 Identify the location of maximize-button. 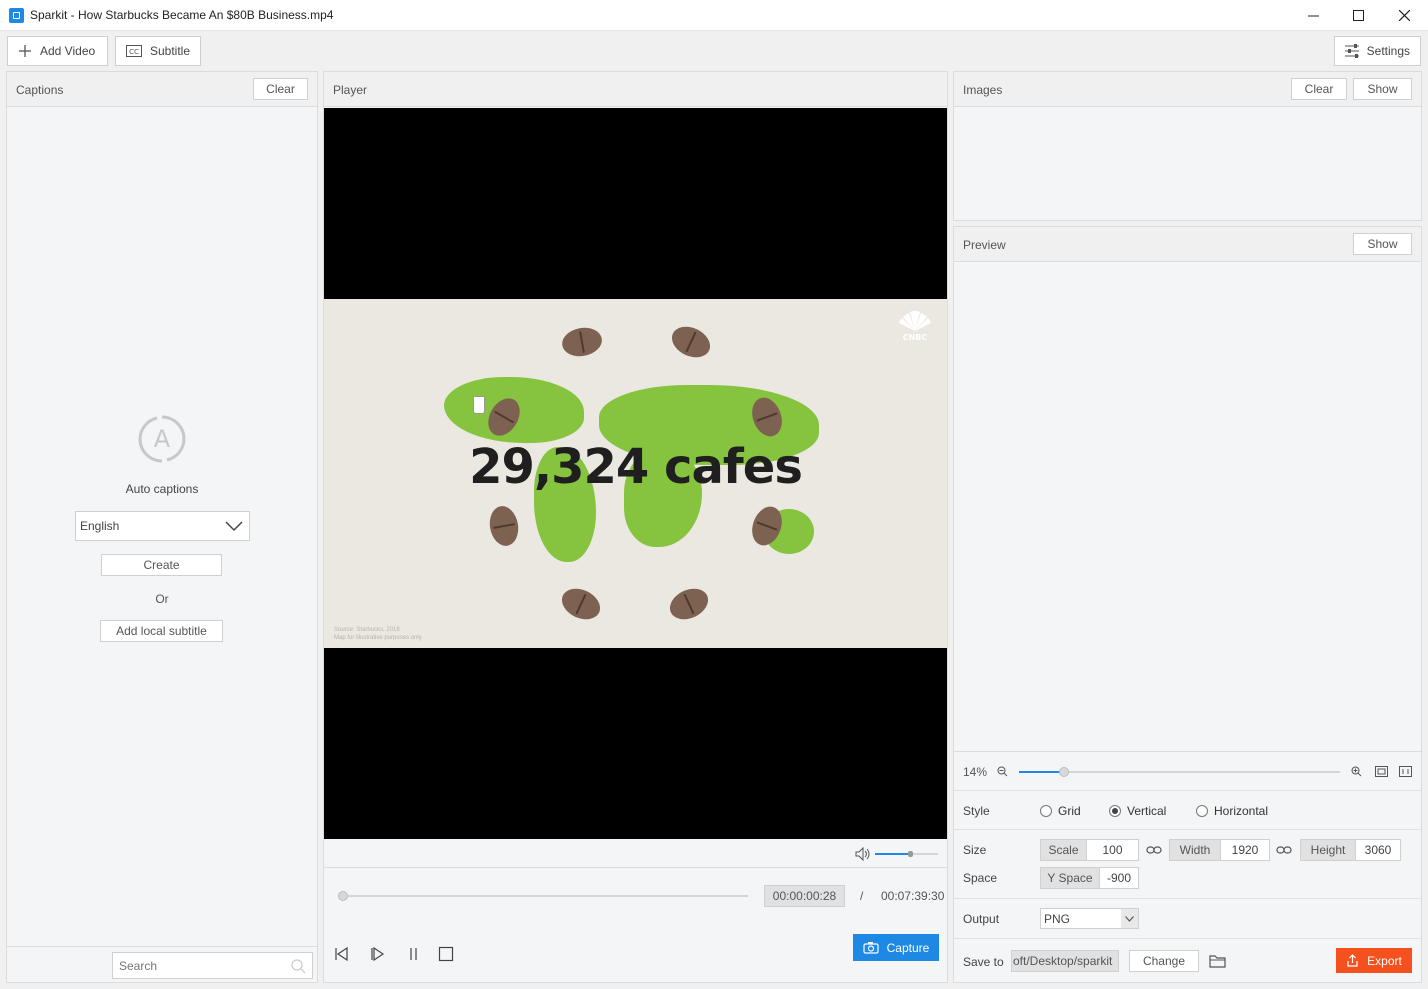
(1358, 15).